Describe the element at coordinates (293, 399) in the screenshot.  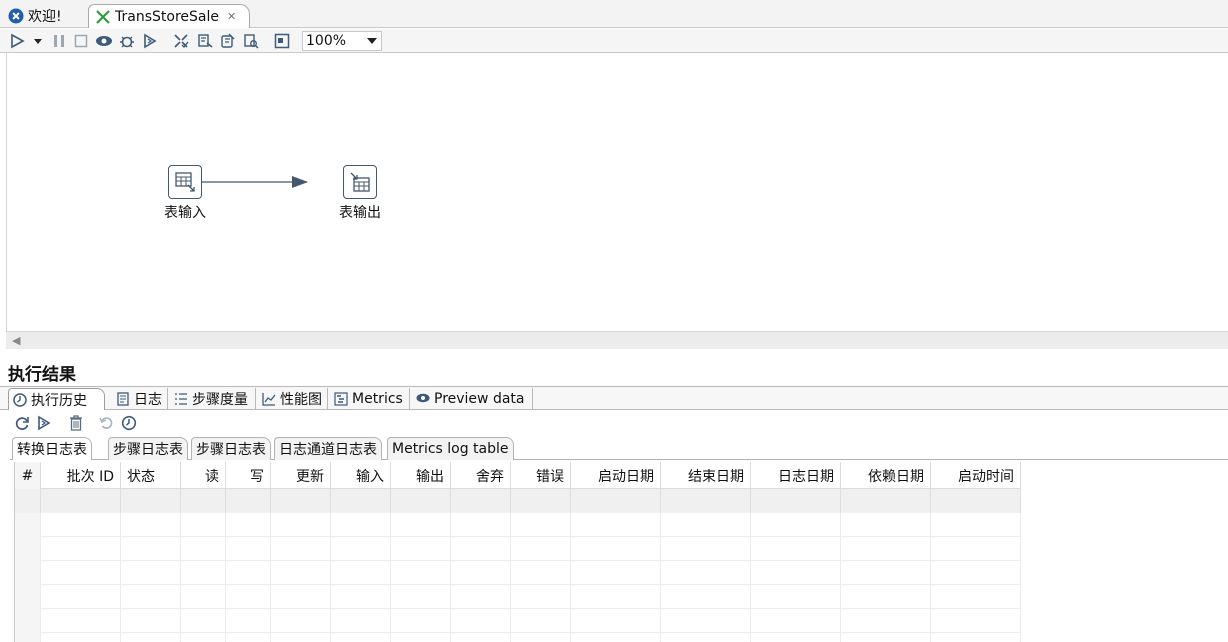
I see `tab-performance-chart: 性能图` at that location.